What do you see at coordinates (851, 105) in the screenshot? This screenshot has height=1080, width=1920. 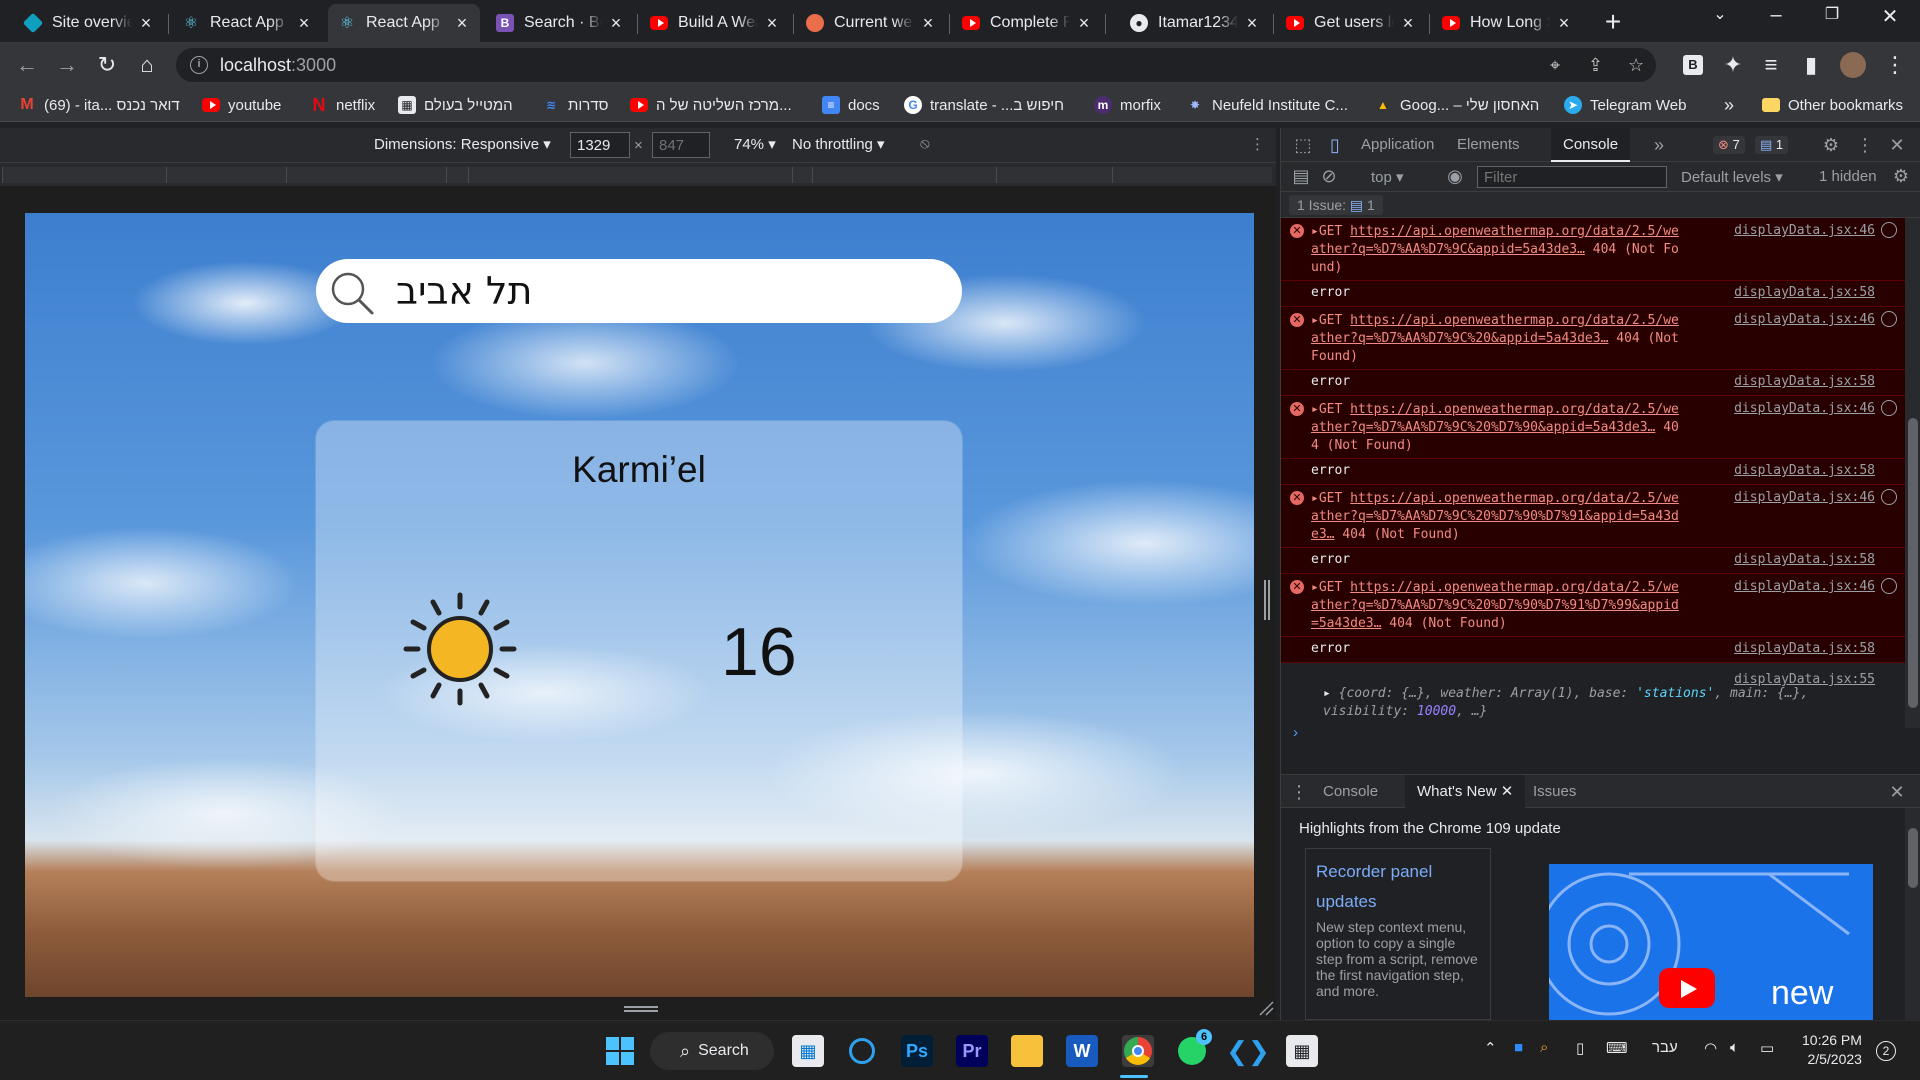 I see `bookmark-docs: ≡ docs` at bounding box center [851, 105].